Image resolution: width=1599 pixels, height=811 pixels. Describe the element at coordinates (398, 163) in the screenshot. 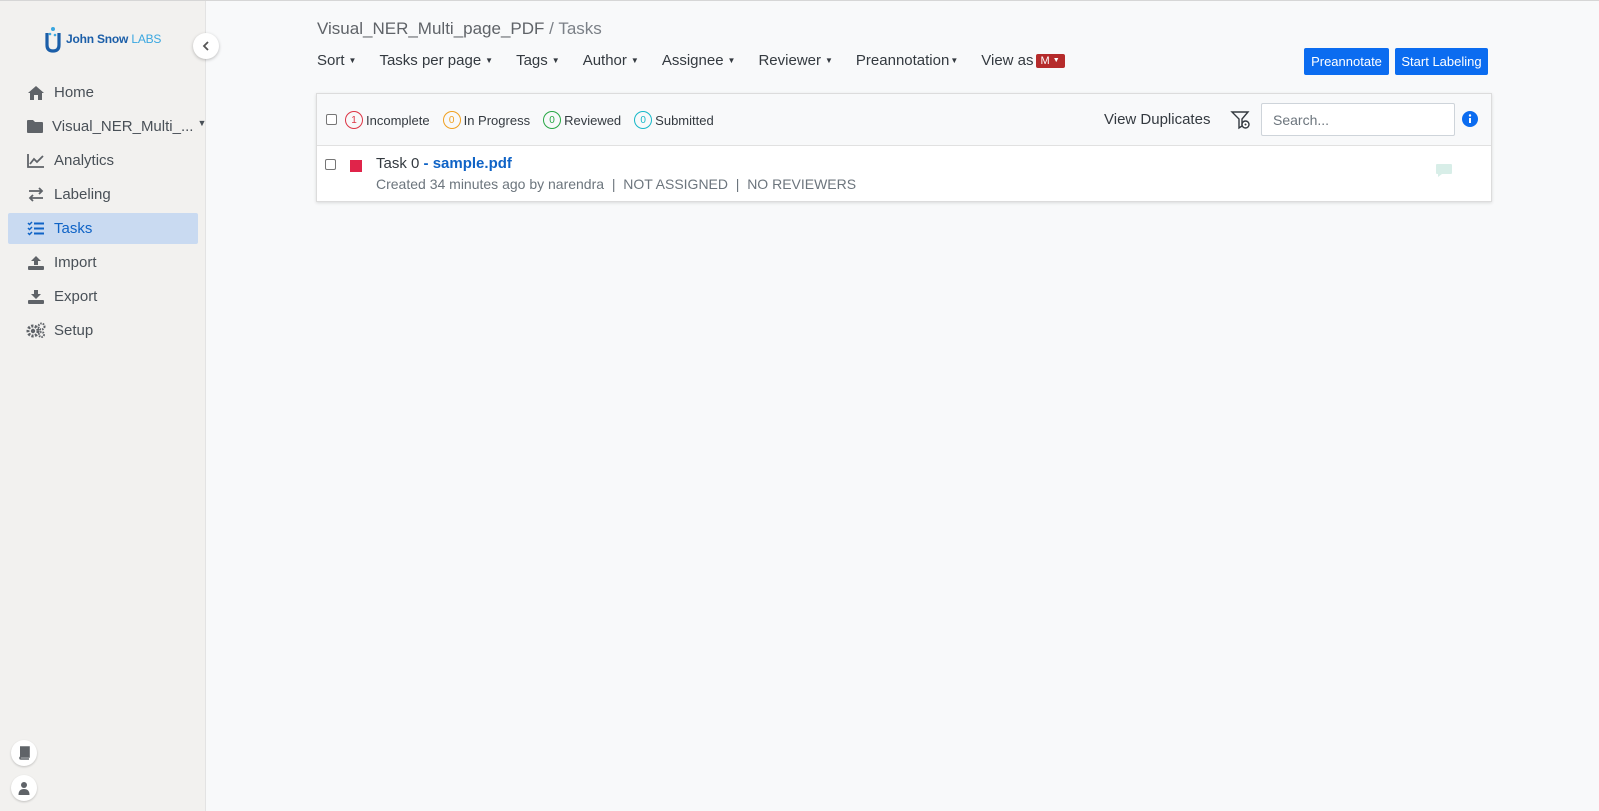

I see `task-id: Task 0` at that location.